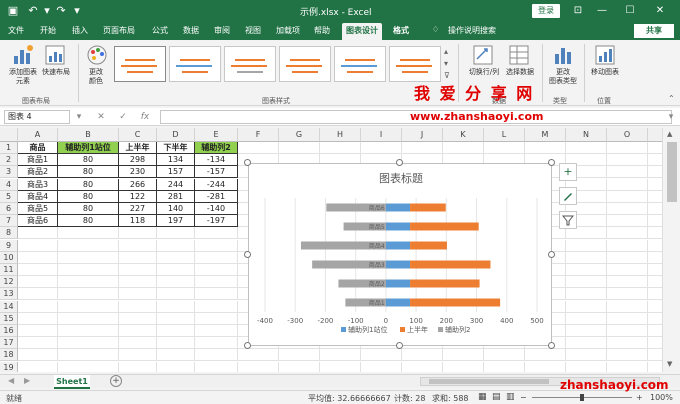 This screenshot has width=680, height=404. What do you see at coordinates (381, 366) in the screenshot?
I see `cell-I19` at bounding box center [381, 366].